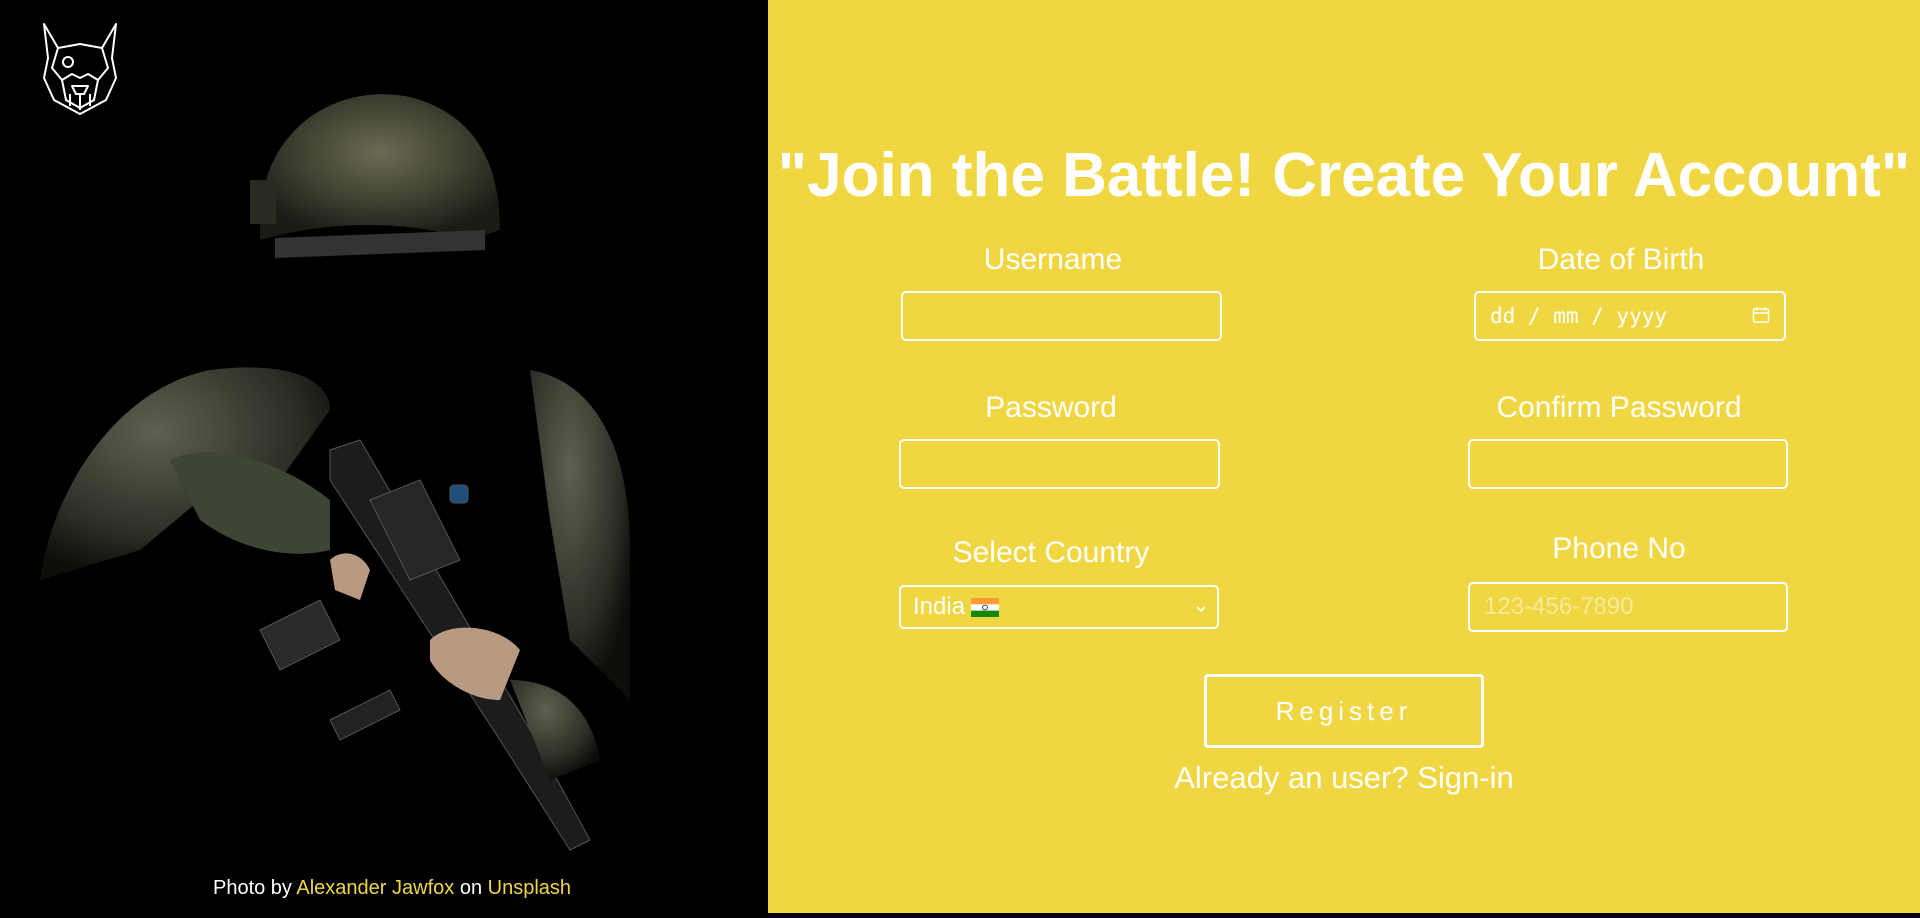  I want to click on username-label: Username, so click(1053, 259).